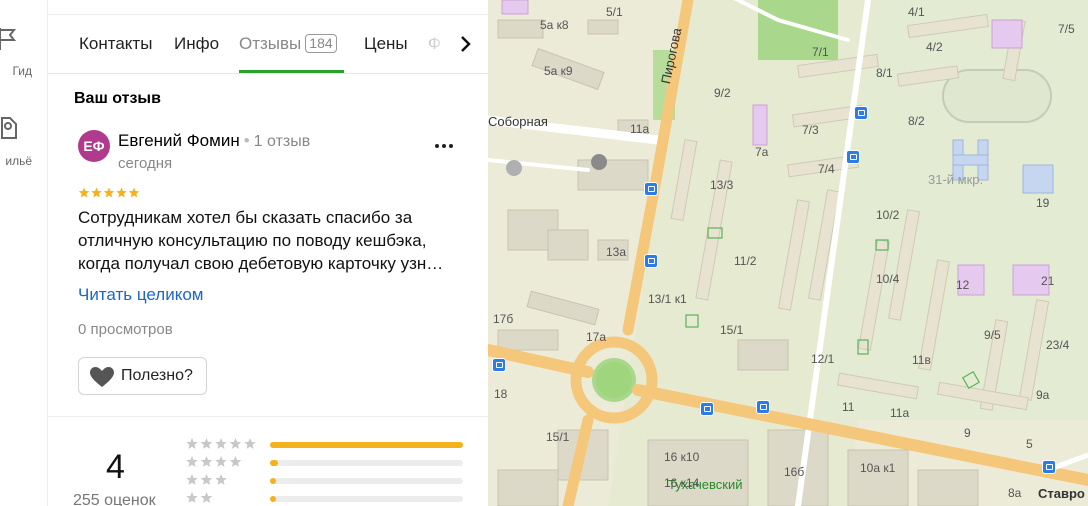  I want to click on tab-contacts: Контакты, so click(115, 44).